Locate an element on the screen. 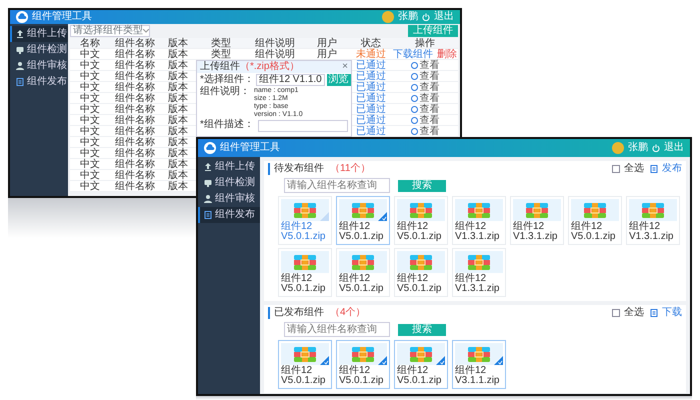  table-cell: 用户 is located at coordinates (327, 54).